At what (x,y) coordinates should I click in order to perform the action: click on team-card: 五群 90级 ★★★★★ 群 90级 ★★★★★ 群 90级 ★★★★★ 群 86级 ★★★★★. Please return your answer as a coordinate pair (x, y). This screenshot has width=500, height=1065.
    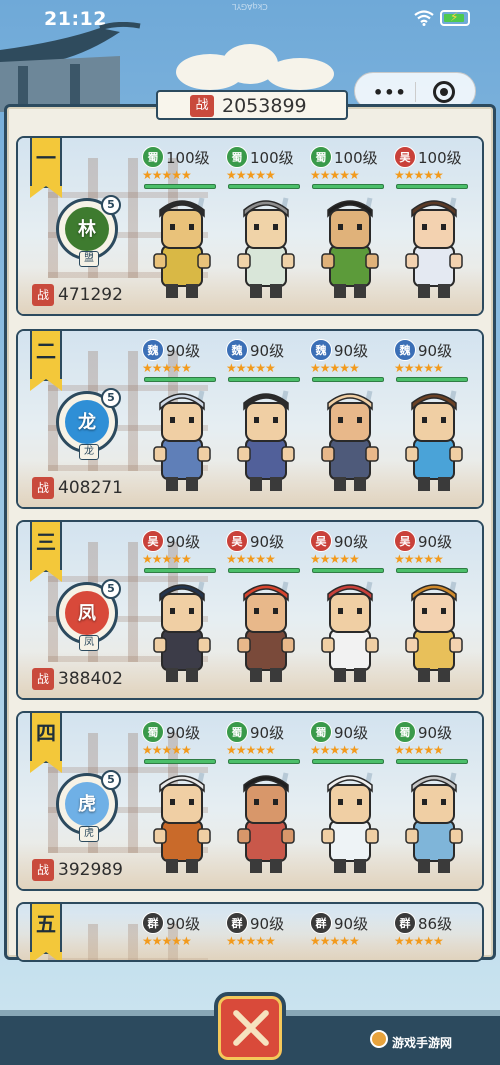
    Looking at the image, I should click on (250, 932).